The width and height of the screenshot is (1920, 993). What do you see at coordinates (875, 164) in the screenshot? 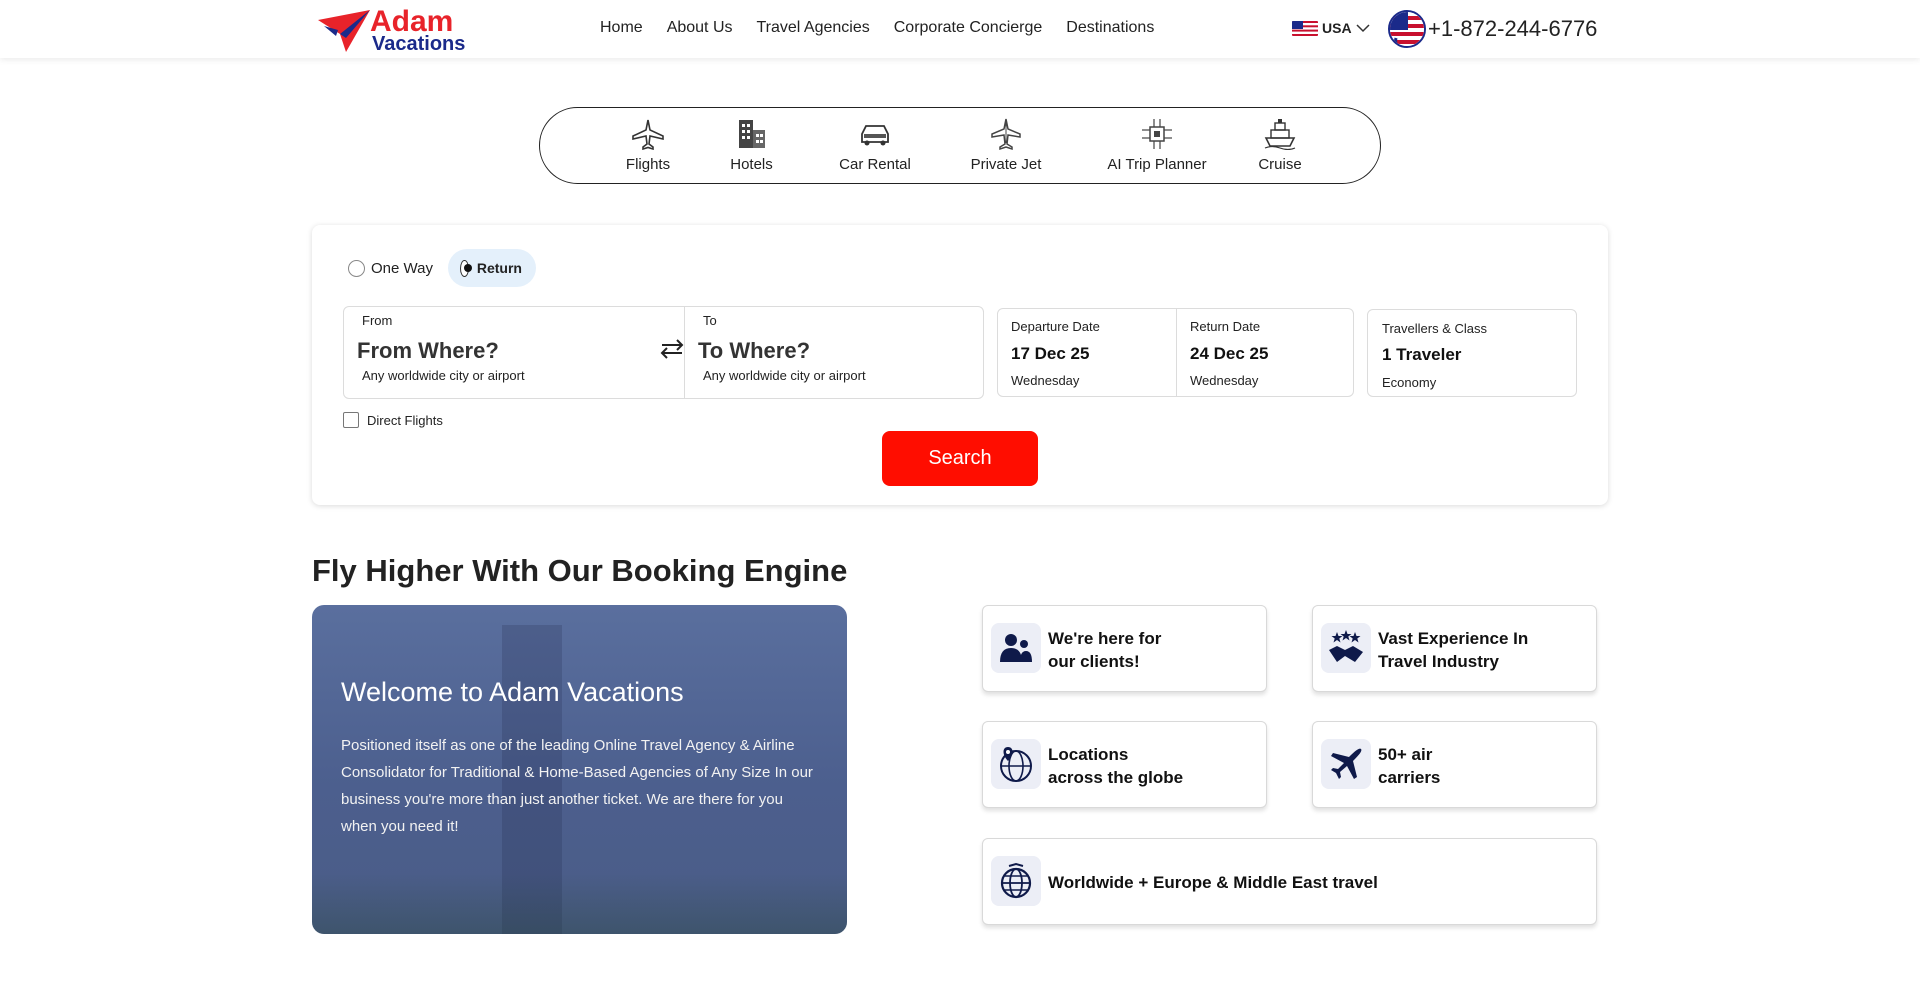
I see `tab-label: Car Rental` at bounding box center [875, 164].